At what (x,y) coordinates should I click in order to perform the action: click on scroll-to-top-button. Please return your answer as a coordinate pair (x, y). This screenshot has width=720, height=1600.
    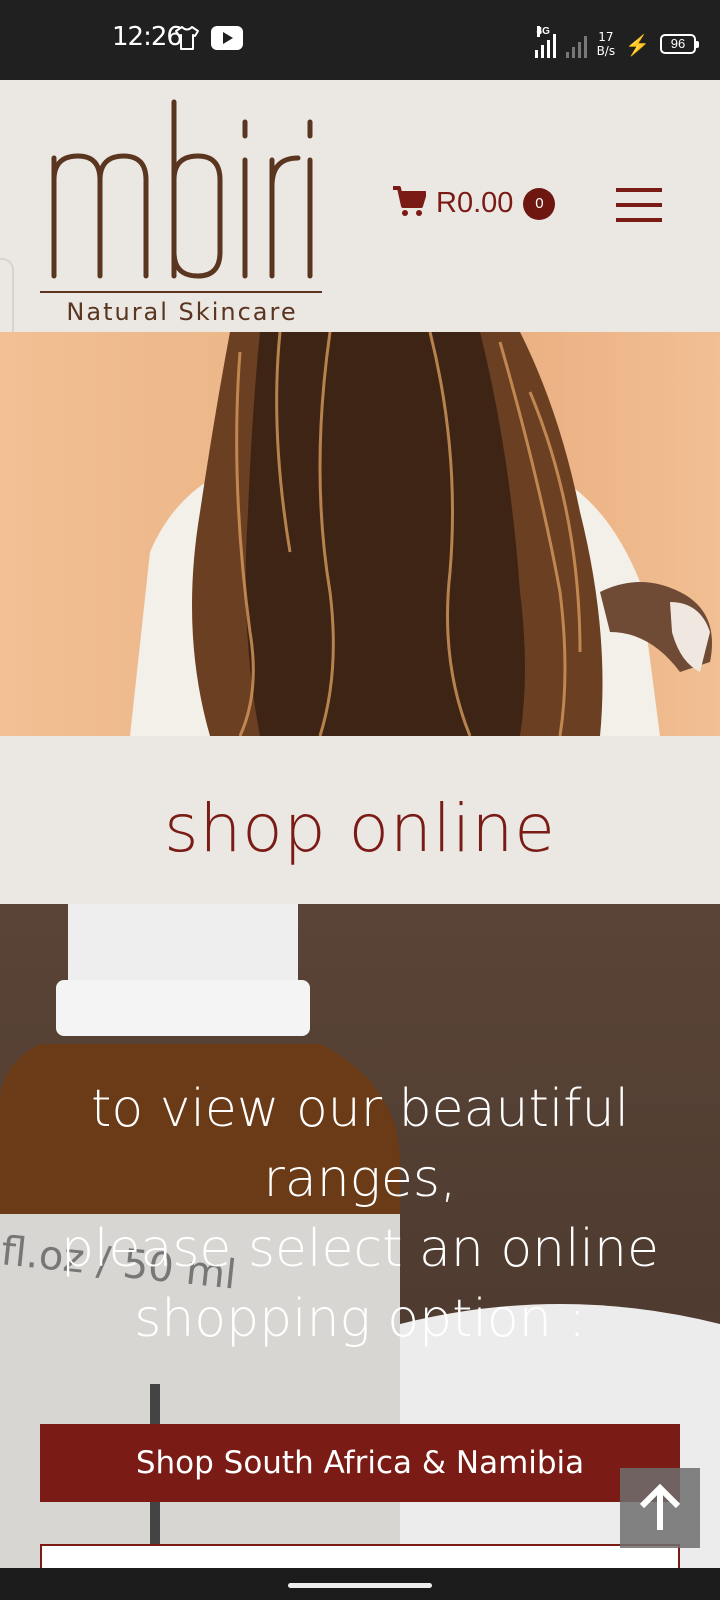
    Looking at the image, I should click on (660, 1508).